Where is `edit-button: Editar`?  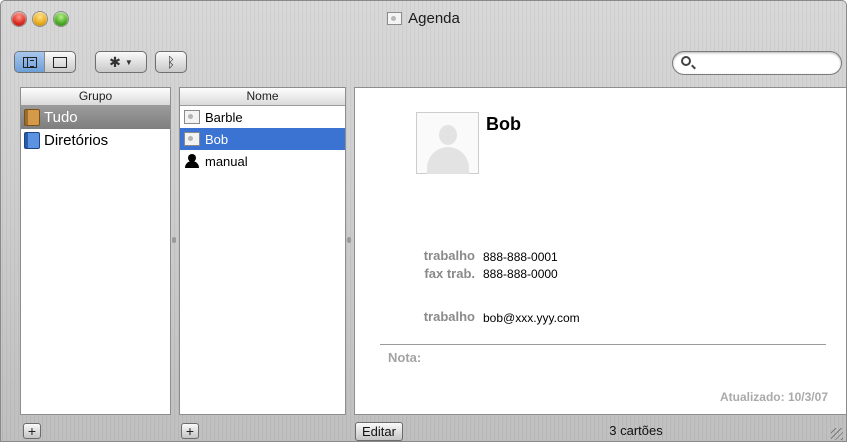
edit-button: Editar is located at coordinates (379, 431).